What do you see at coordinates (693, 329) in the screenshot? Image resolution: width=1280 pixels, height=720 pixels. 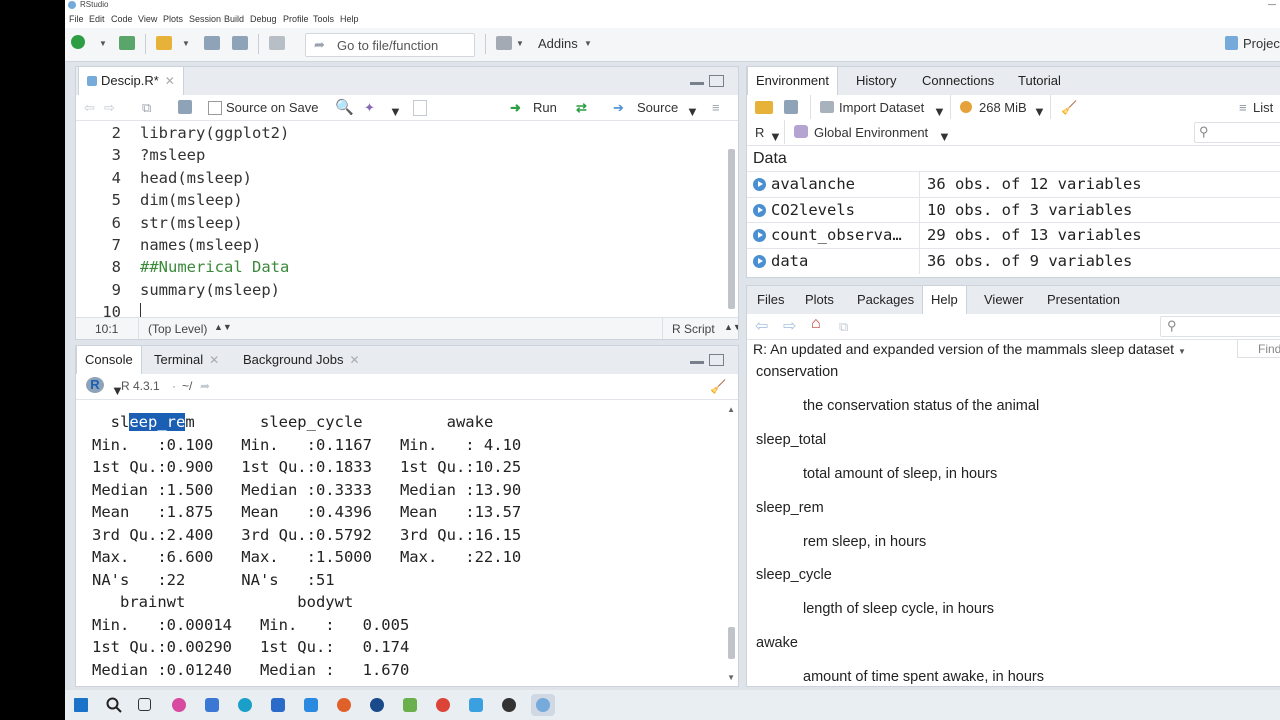 I see `file-type-selector: R Script` at bounding box center [693, 329].